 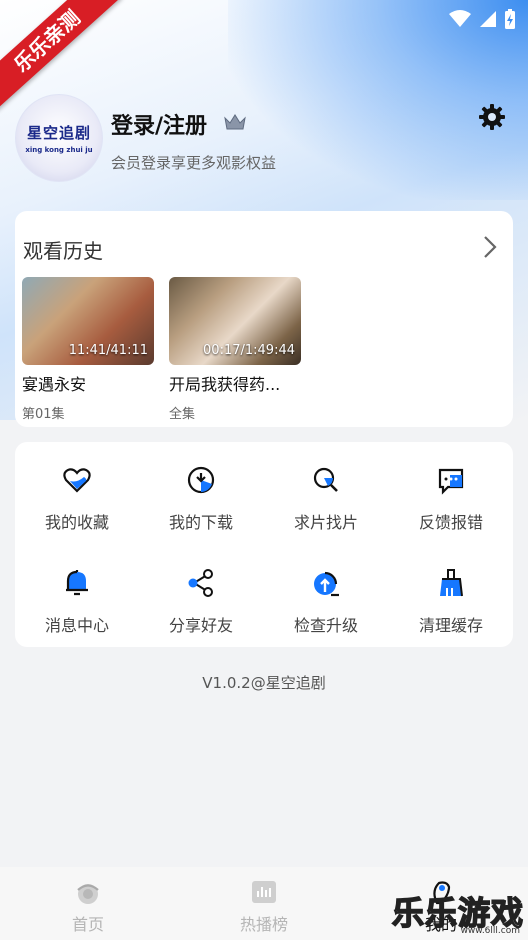 What do you see at coordinates (490, 247) in the screenshot?
I see `chevron-right-icon` at bounding box center [490, 247].